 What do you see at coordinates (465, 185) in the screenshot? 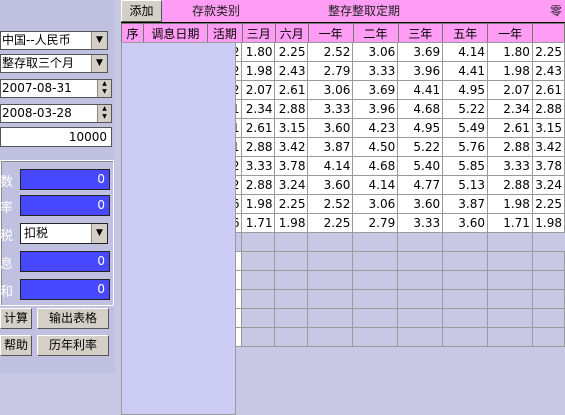
I see `rate-cell: 5.13` at bounding box center [465, 185].